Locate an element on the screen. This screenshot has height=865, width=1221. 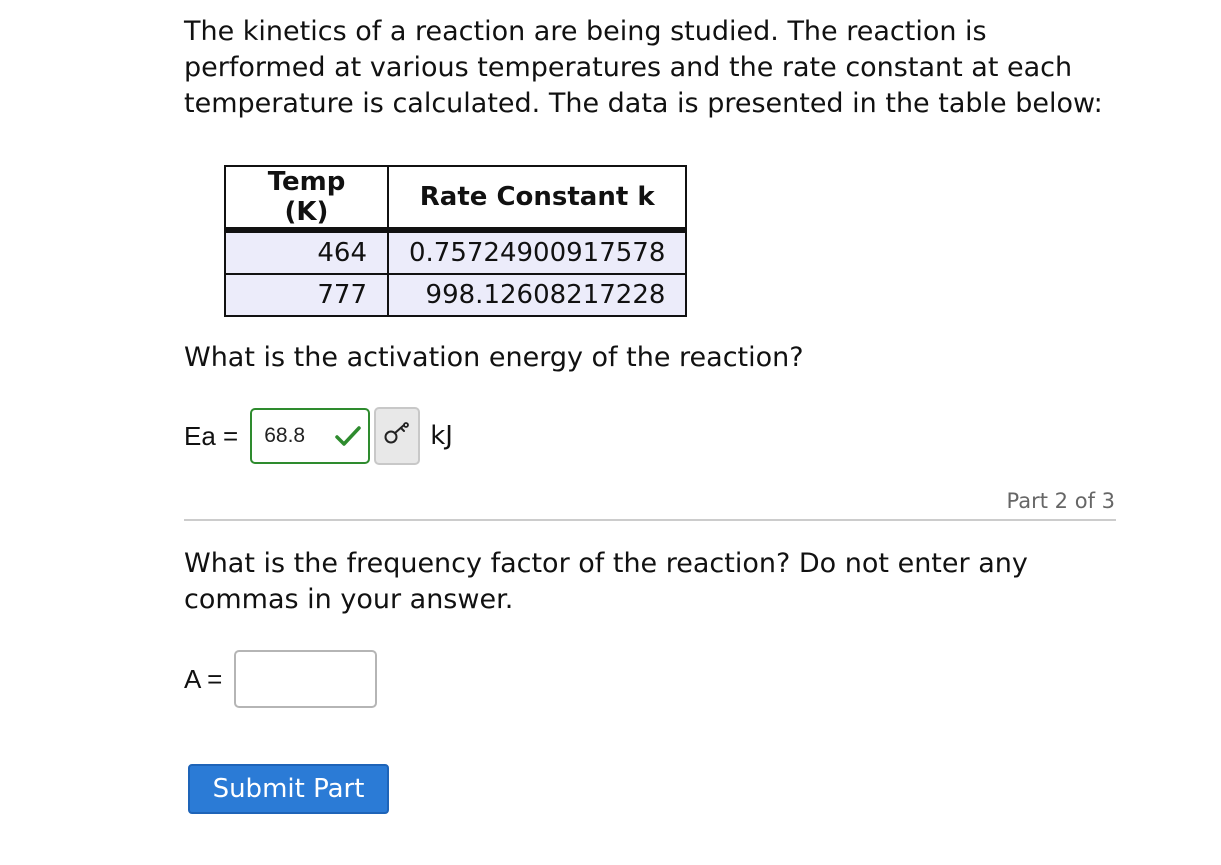
ea-equals: = is located at coordinates (231, 435).